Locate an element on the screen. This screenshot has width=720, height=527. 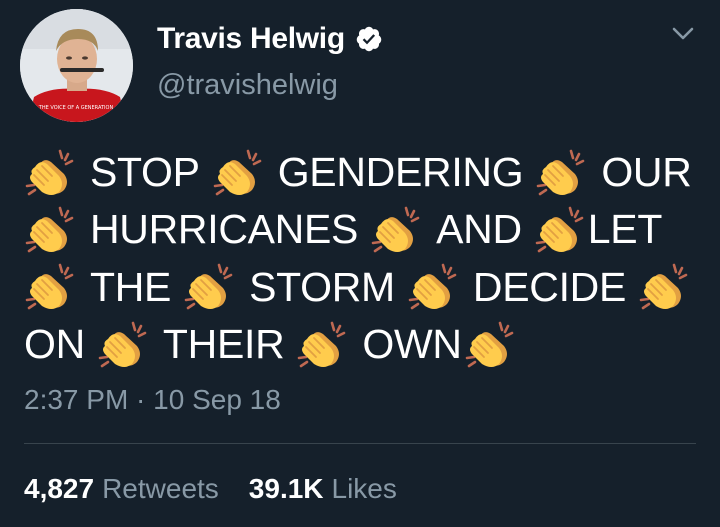
tweet-line: STOP GENDERING OUR is located at coordinates (369, 172).